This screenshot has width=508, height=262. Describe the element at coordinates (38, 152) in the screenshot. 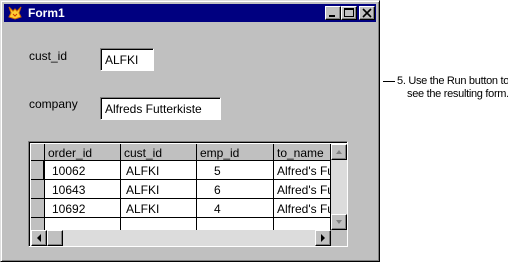

I see `grid-corner-header` at that location.